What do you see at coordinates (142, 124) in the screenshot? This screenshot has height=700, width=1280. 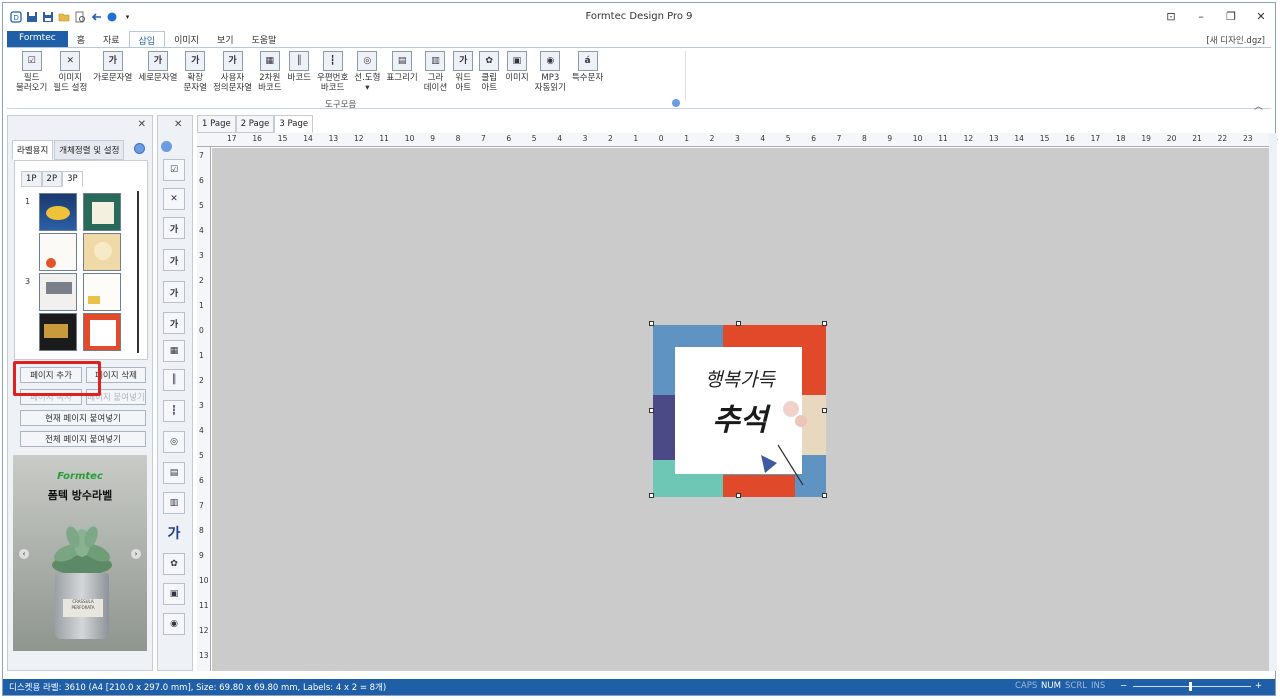 I see `panel-close-icon: ✕` at bounding box center [142, 124].